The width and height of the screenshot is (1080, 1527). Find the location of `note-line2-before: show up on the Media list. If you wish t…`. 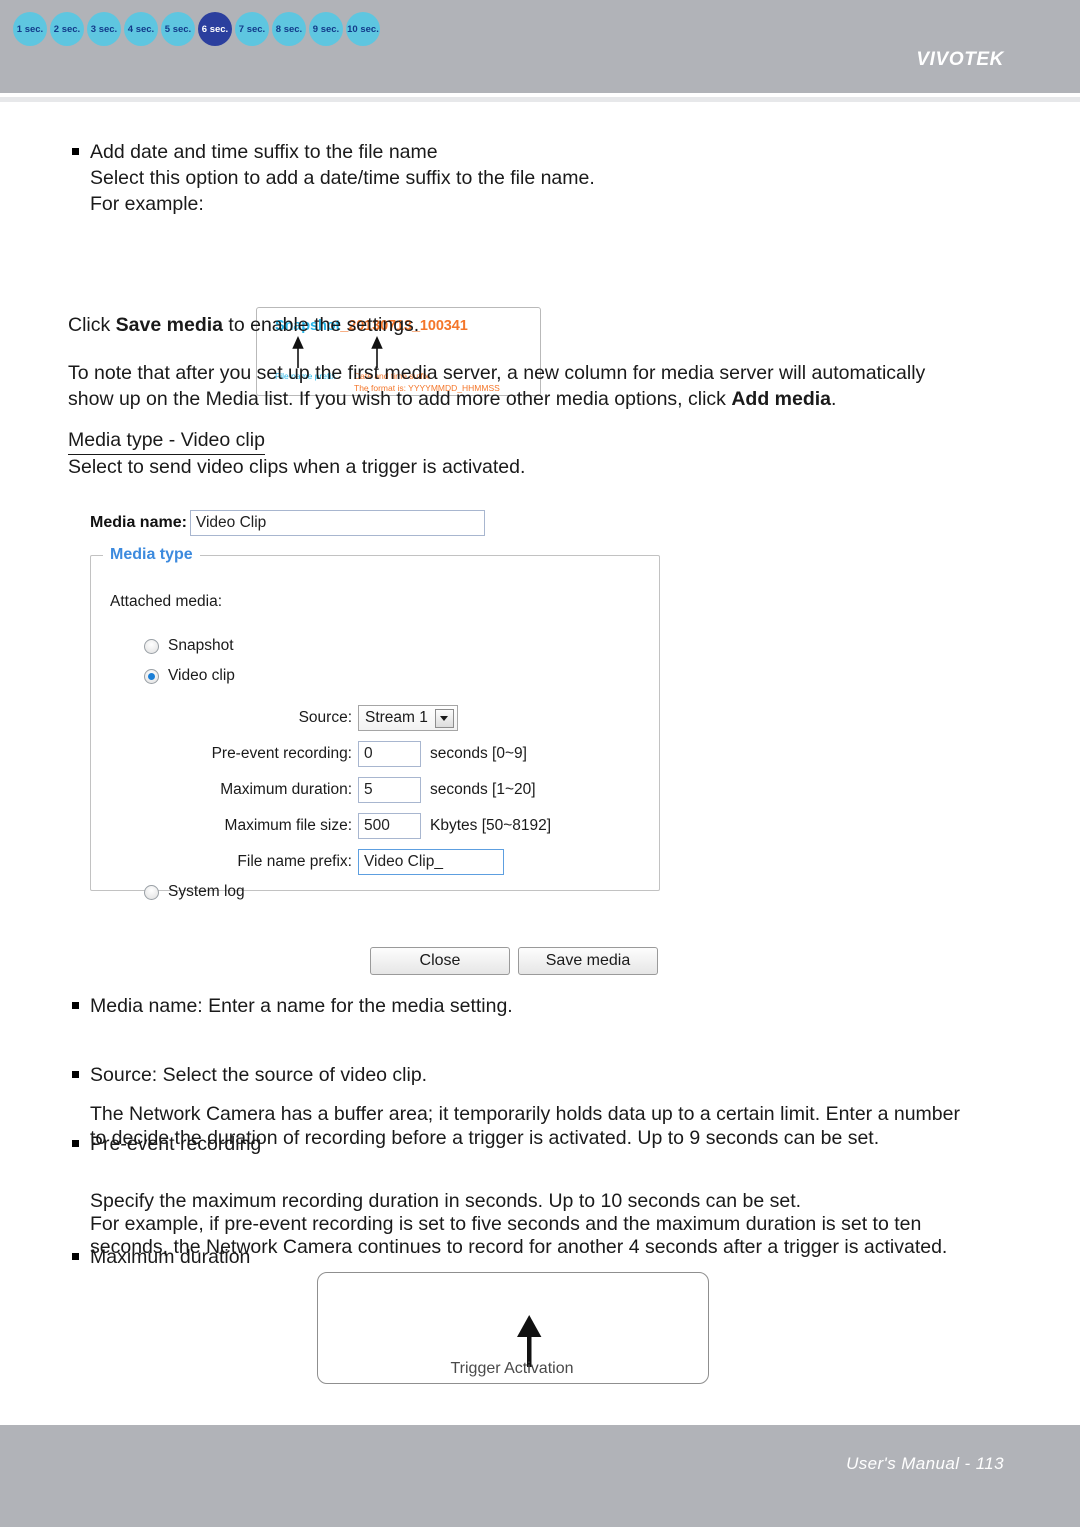

note-line2-before: show up on the Media list. If you wish t… is located at coordinates (400, 399).